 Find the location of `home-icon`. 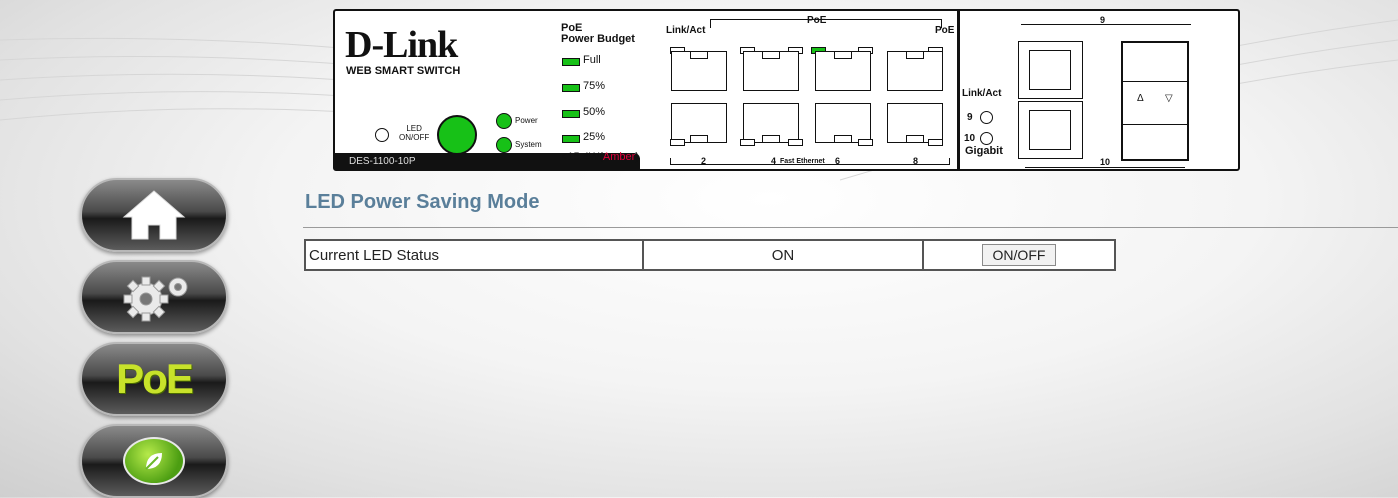

home-icon is located at coordinates (154, 215).